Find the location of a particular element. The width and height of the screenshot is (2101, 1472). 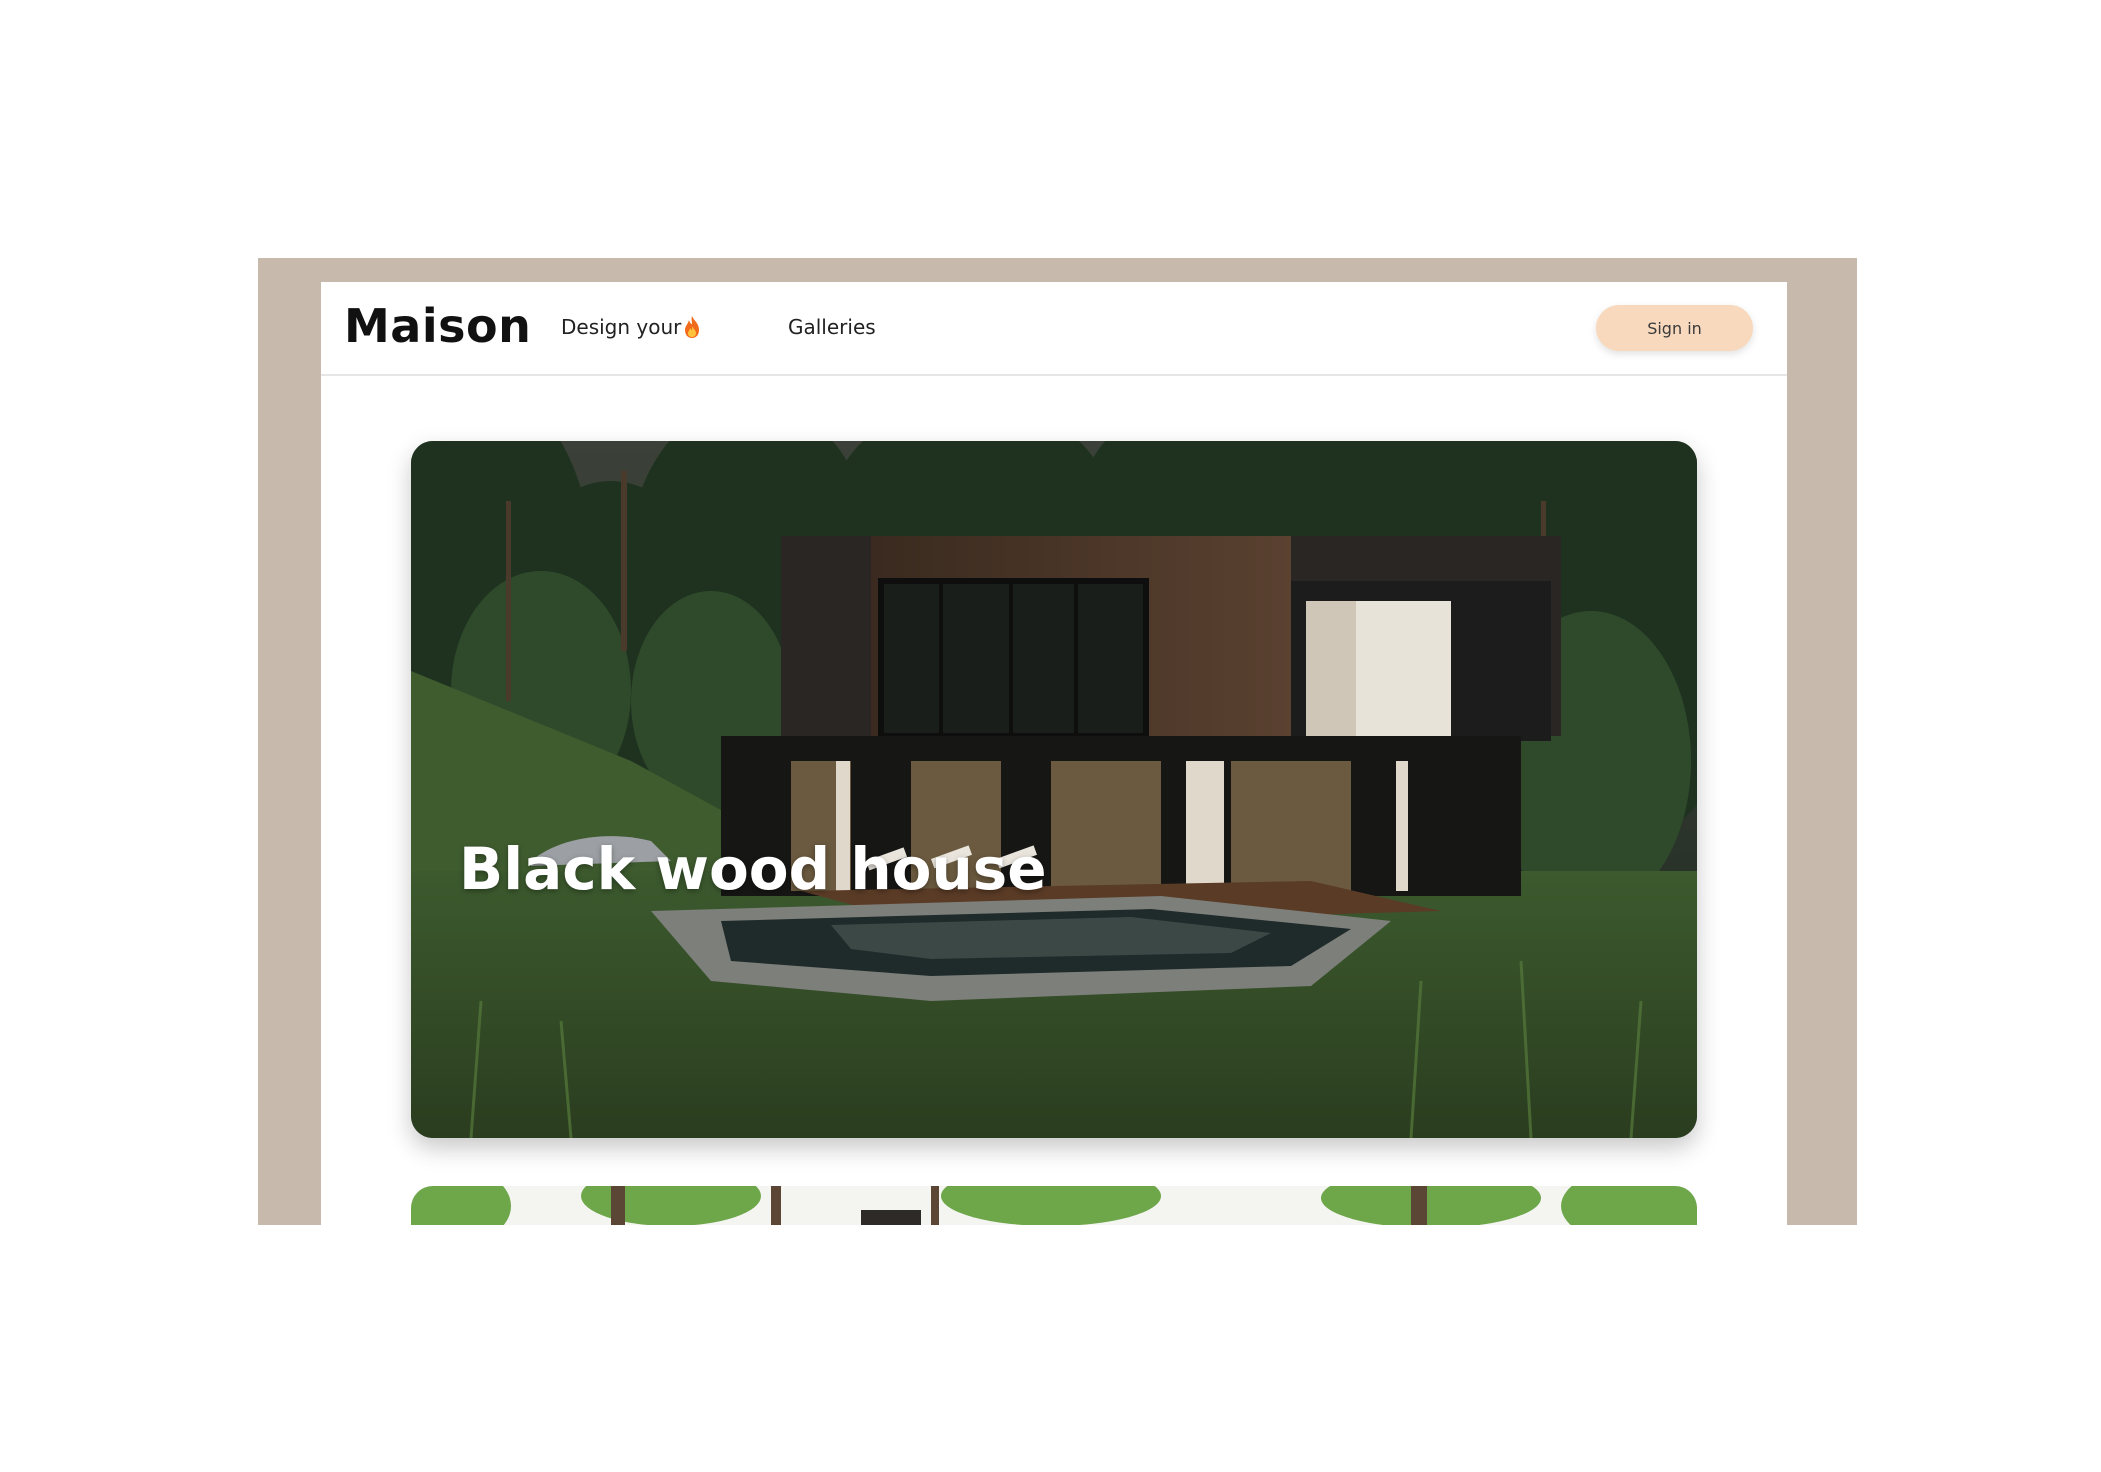

nav-link-design: Design your is located at coordinates (631, 327).